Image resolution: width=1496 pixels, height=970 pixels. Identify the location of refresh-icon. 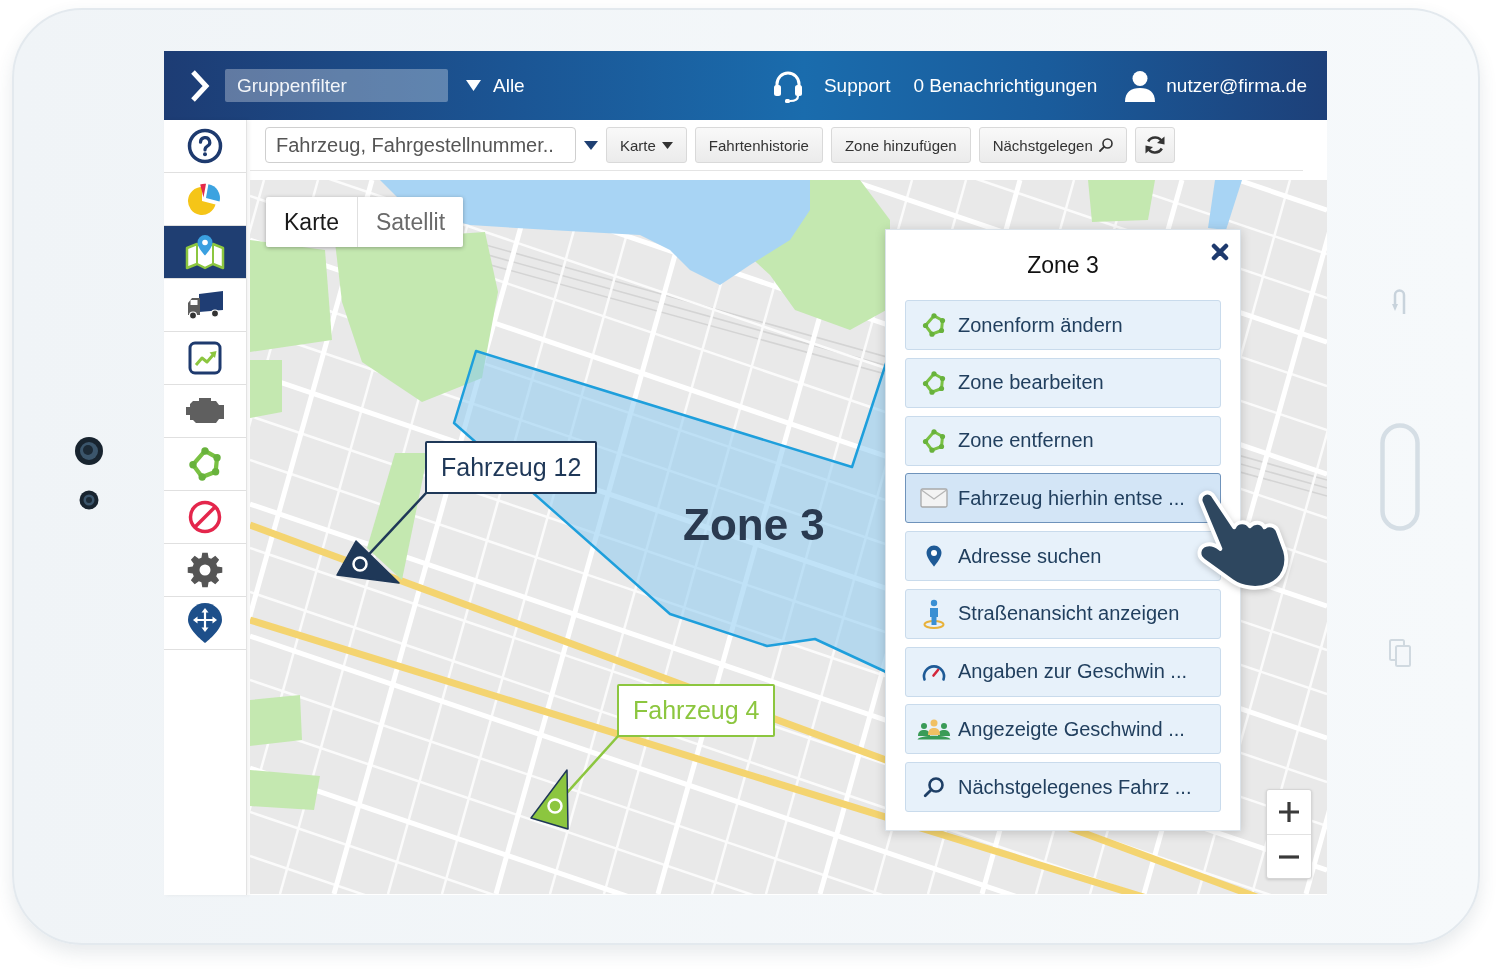
(1154, 145).